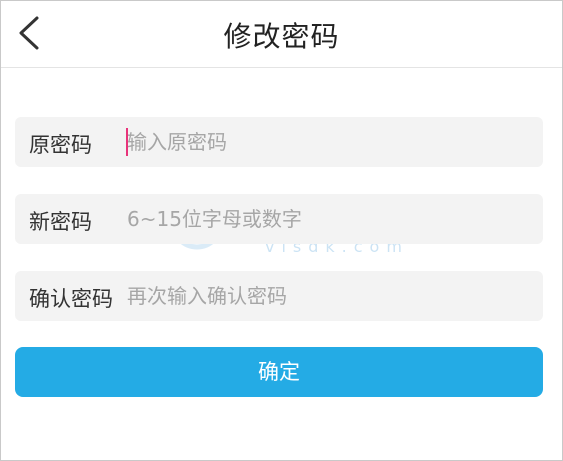  I want to click on confirm-password-label: 确认密码, so click(71, 299).